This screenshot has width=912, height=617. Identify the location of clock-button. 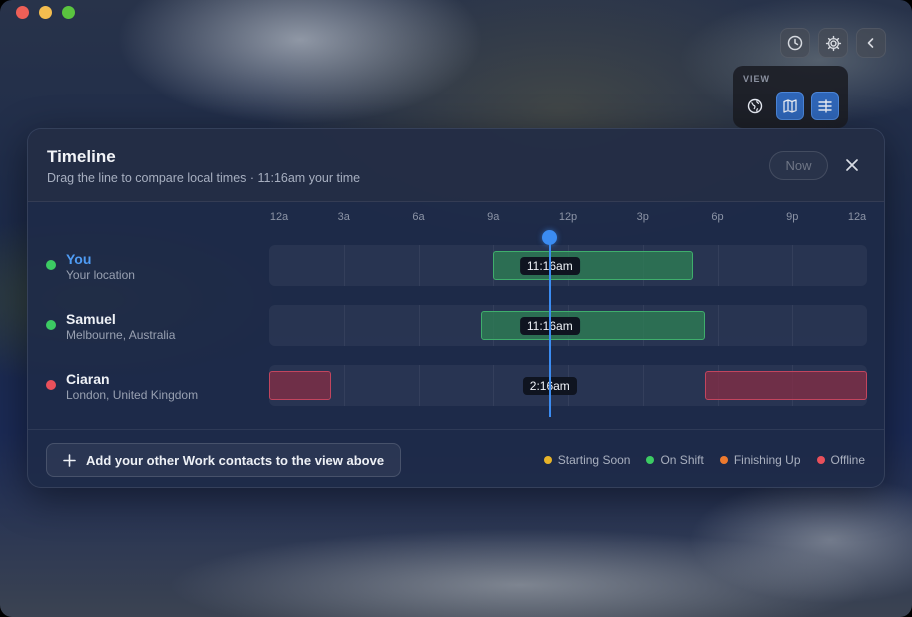
(795, 43).